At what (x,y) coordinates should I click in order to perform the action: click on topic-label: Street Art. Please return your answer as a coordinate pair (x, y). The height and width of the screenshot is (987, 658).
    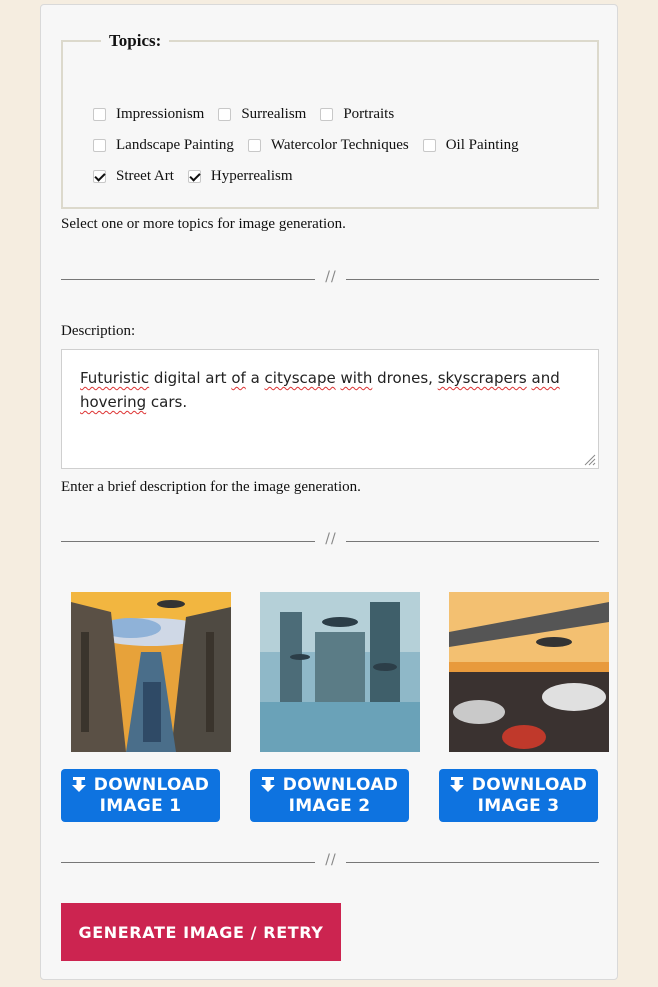
    Looking at the image, I should click on (145, 176).